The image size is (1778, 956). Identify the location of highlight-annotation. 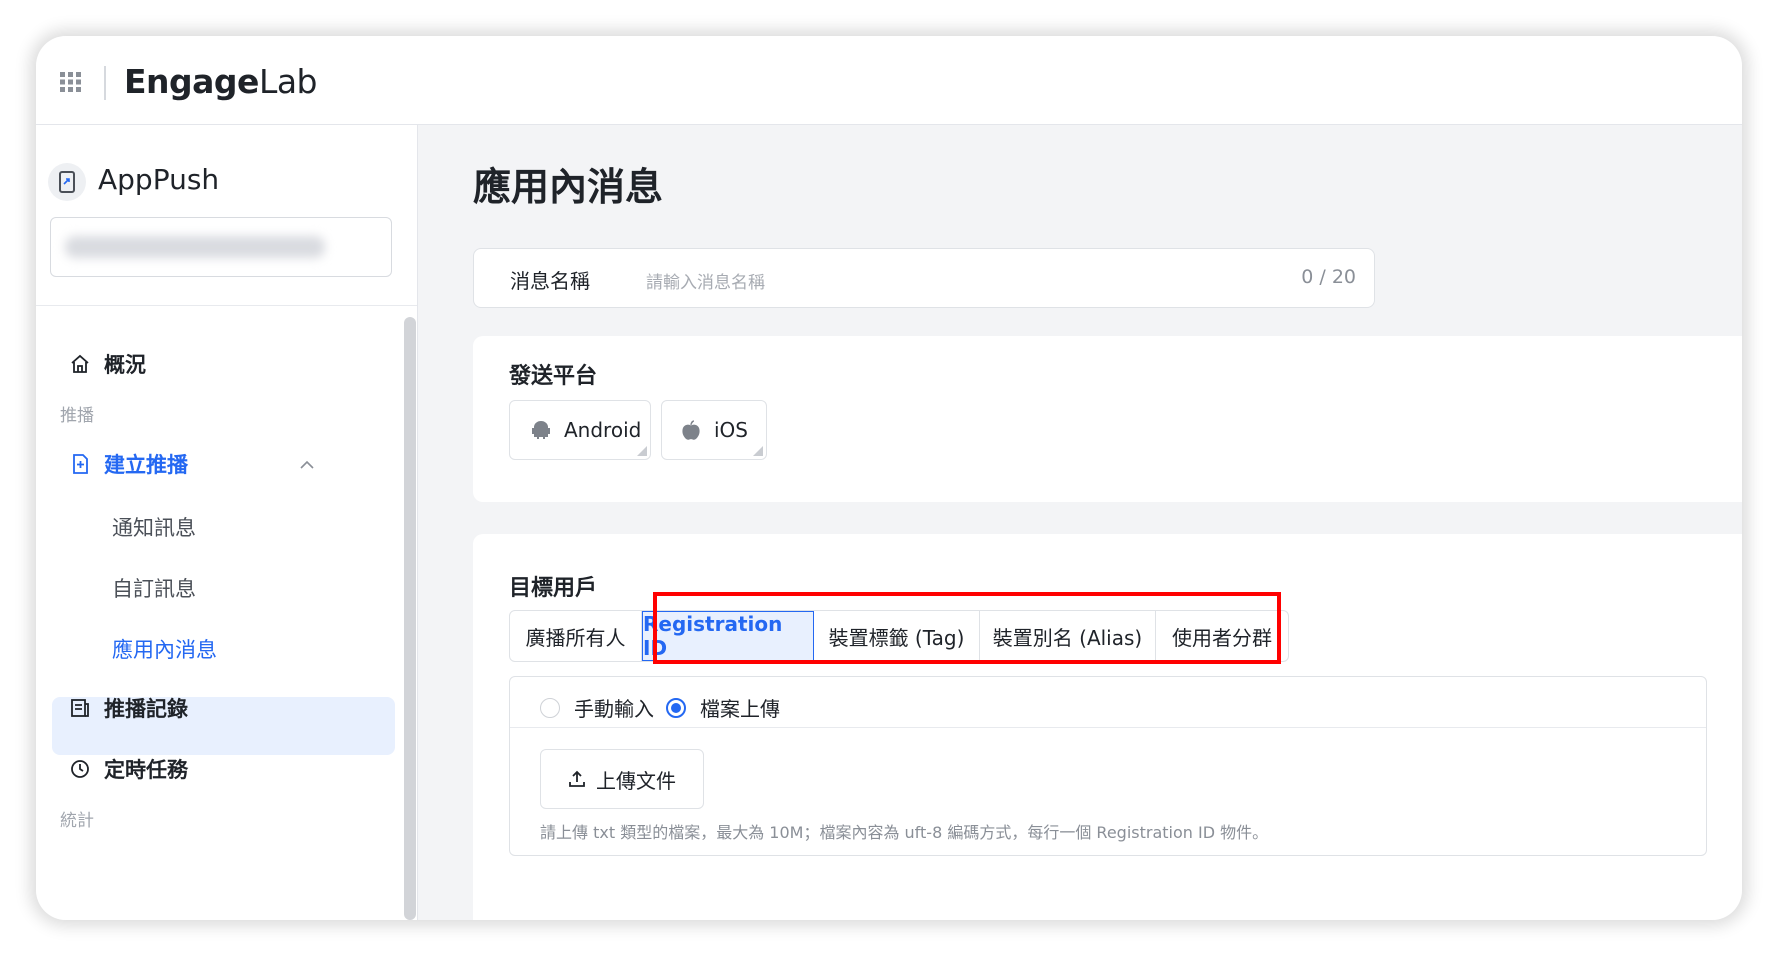
(967, 628).